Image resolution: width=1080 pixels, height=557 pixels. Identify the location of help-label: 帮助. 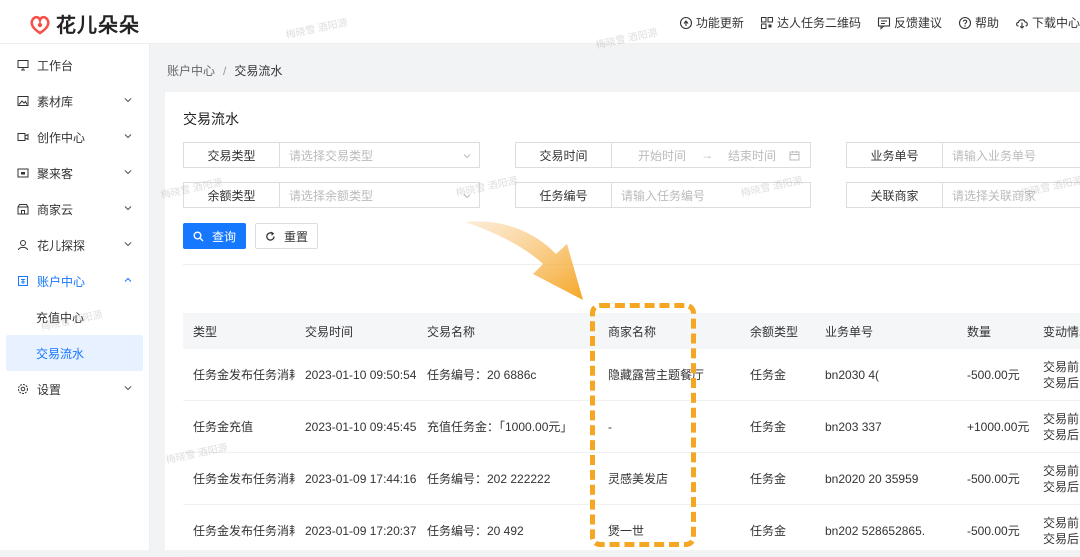
(986, 23).